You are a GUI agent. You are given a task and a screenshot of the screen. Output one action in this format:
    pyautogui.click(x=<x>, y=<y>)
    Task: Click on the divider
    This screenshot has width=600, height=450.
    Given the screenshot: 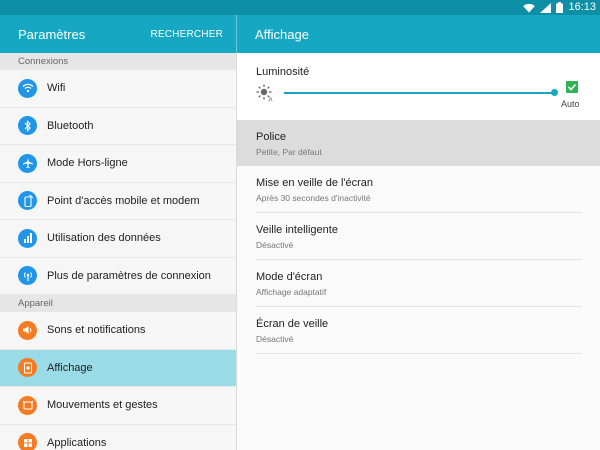 What is the action you would take?
    pyautogui.click(x=419, y=353)
    